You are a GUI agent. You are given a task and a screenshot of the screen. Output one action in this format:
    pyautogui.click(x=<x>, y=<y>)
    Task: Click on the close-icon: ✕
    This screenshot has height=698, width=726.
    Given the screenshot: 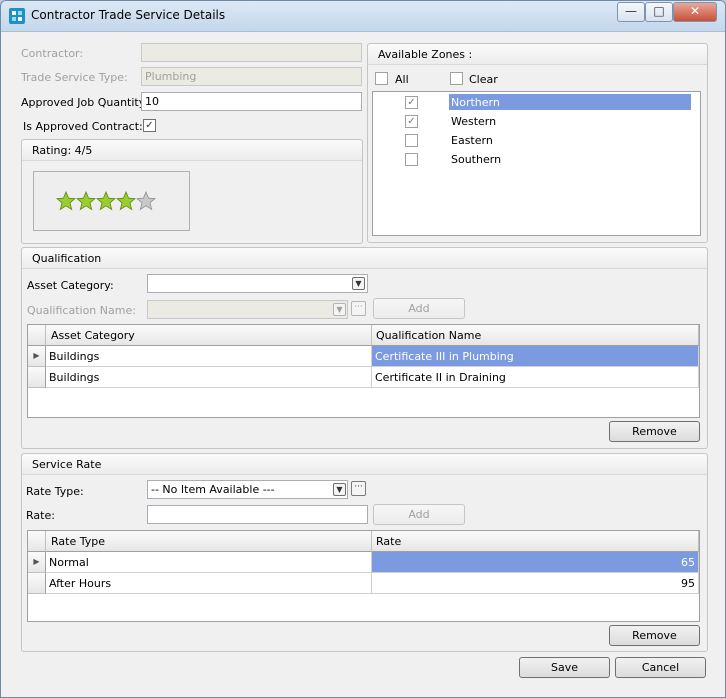 What is the action you would take?
    pyautogui.click(x=695, y=11)
    